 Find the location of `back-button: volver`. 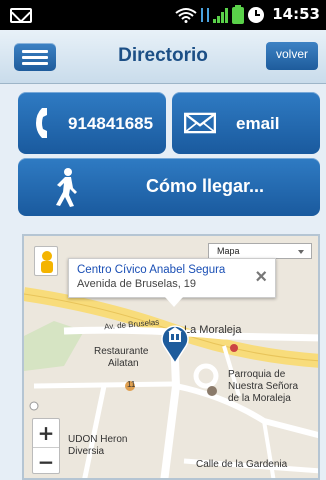

back-button: volver is located at coordinates (292, 56).